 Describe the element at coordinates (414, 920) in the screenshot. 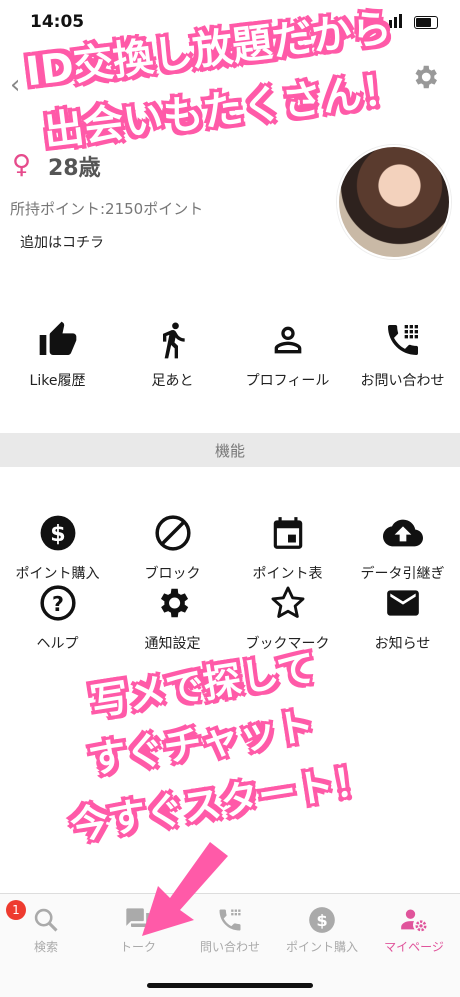

I see `user-settings-icon` at that location.